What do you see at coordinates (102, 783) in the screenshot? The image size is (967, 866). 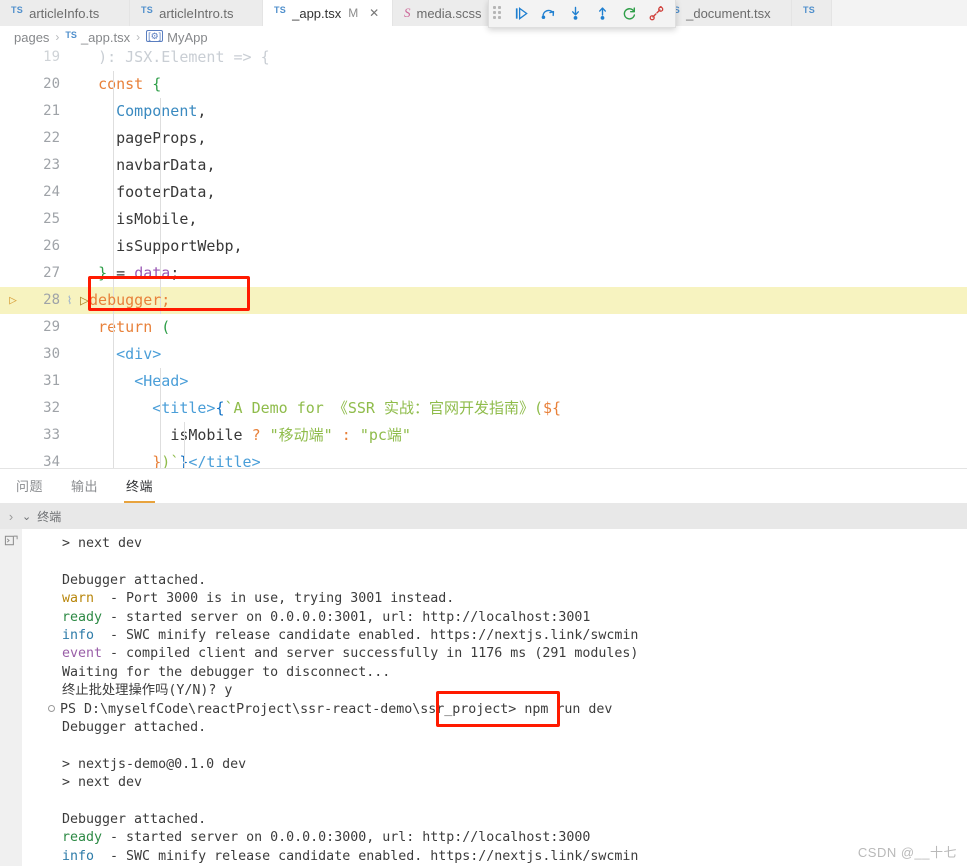 I see `terminal-line: > next dev` at bounding box center [102, 783].